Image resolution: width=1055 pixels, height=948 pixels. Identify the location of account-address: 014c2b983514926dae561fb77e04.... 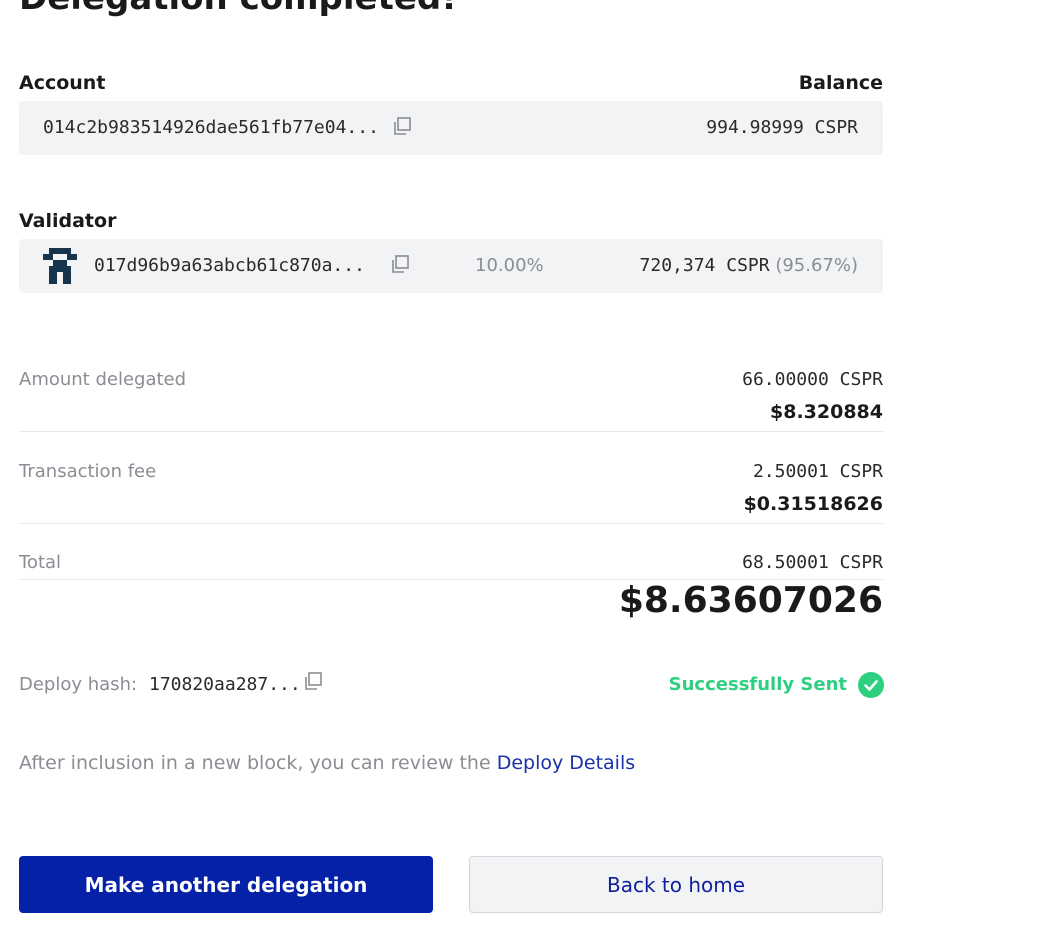
(211, 127).